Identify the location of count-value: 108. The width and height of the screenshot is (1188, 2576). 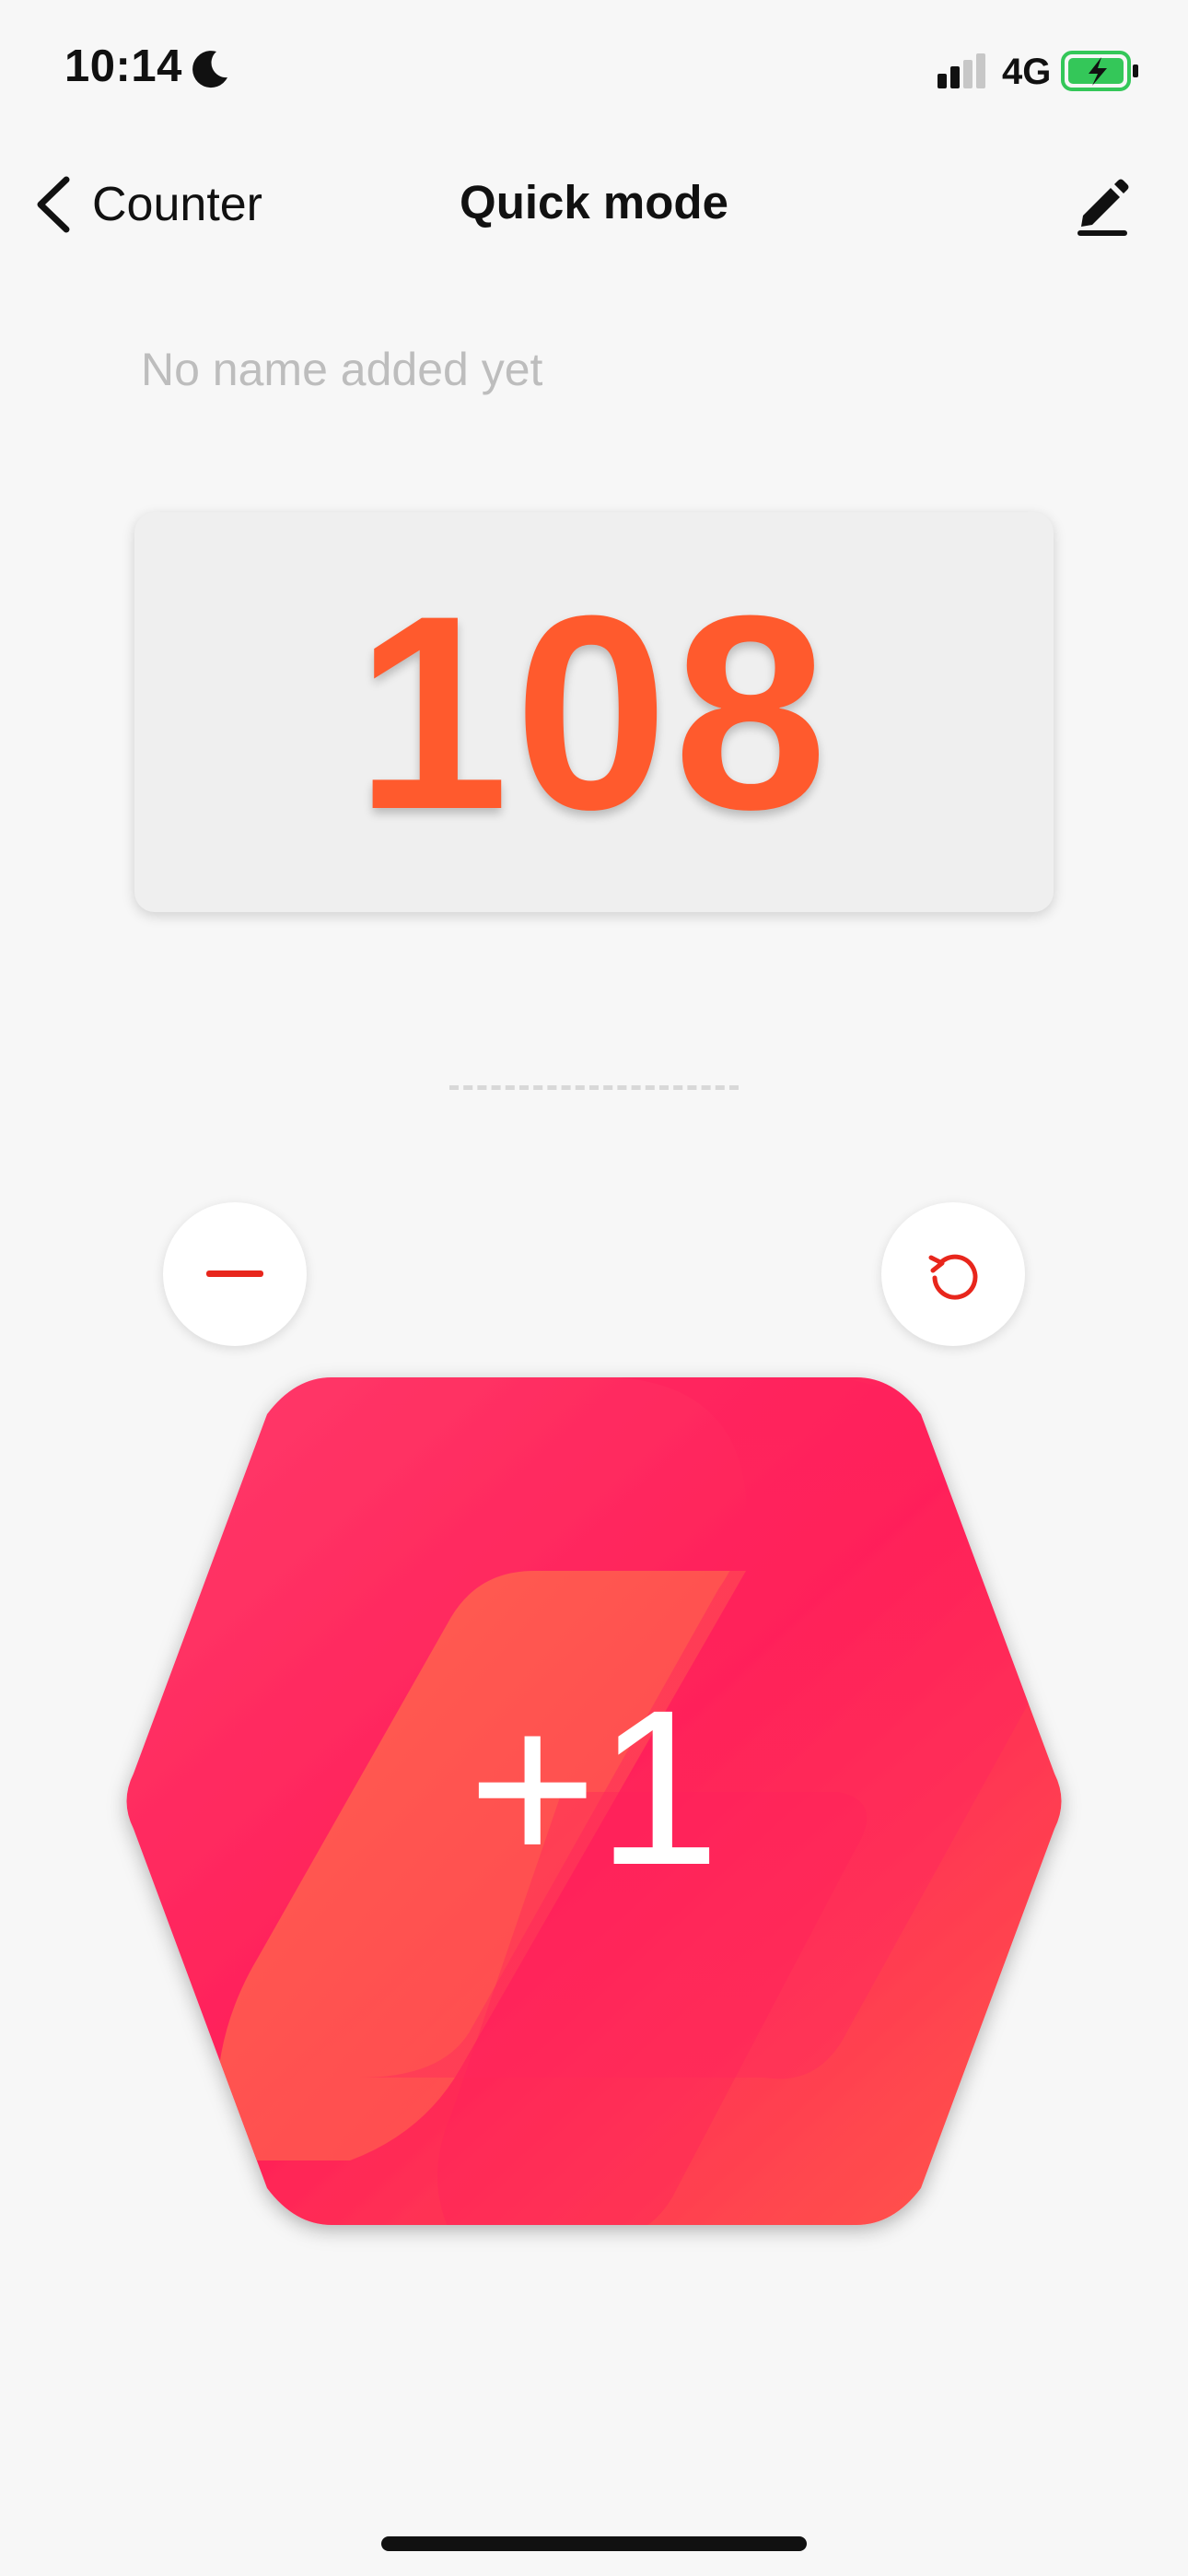
(594, 712).